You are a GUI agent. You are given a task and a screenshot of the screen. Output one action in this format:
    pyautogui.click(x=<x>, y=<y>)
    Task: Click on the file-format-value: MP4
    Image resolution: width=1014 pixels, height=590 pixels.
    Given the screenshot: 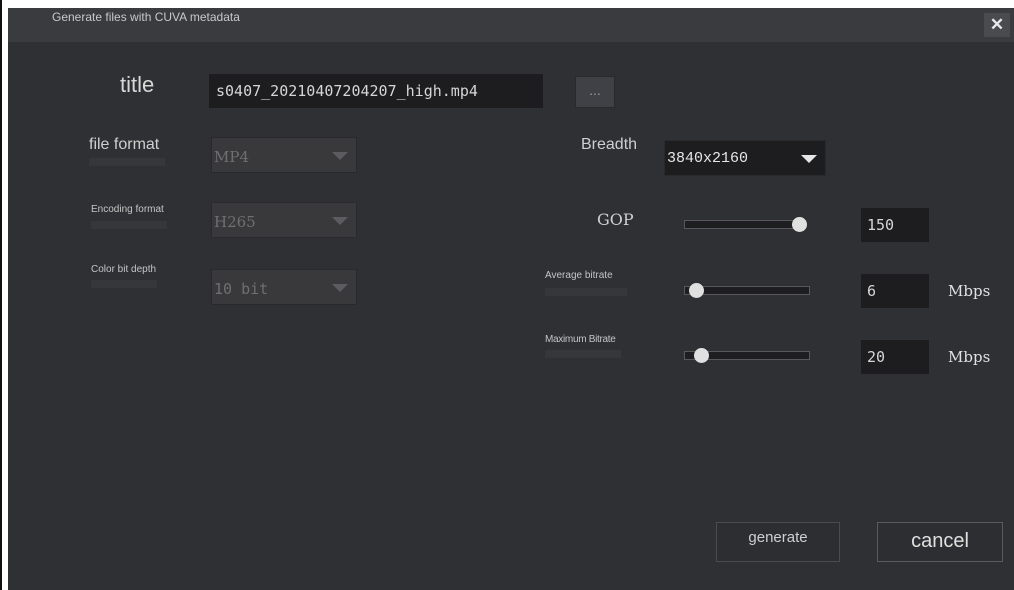 What is the action you would take?
    pyautogui.click(x=231, y=157)
    